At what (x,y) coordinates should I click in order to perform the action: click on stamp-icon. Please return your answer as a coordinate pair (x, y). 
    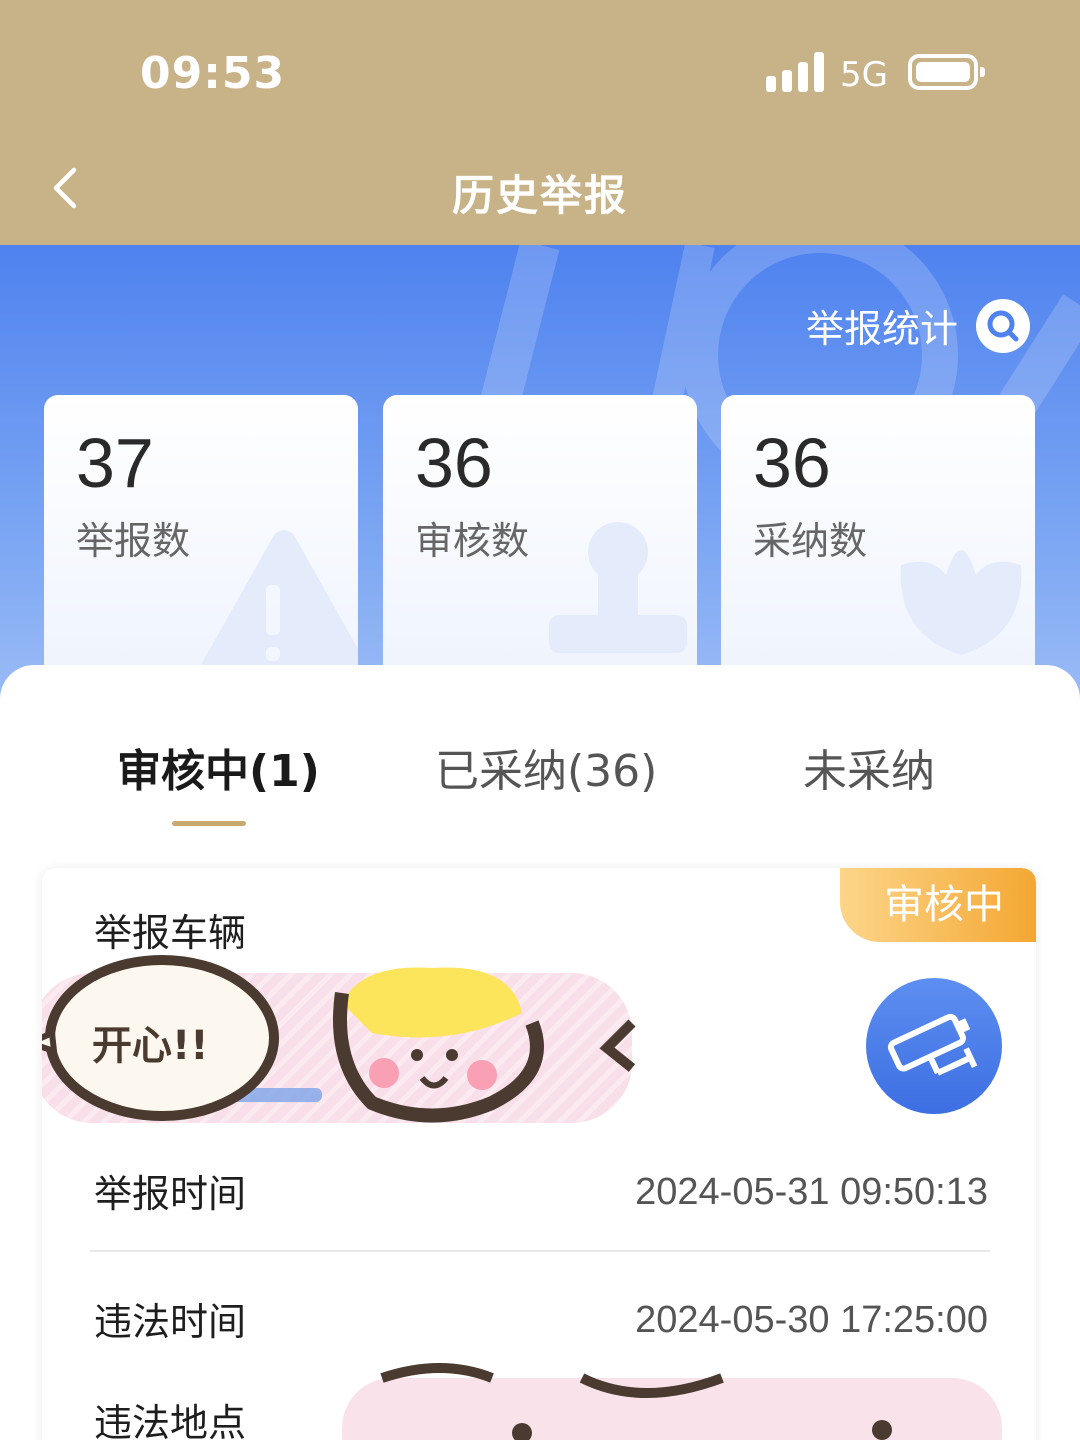
    Looking at the image, I should click on (618, 587).